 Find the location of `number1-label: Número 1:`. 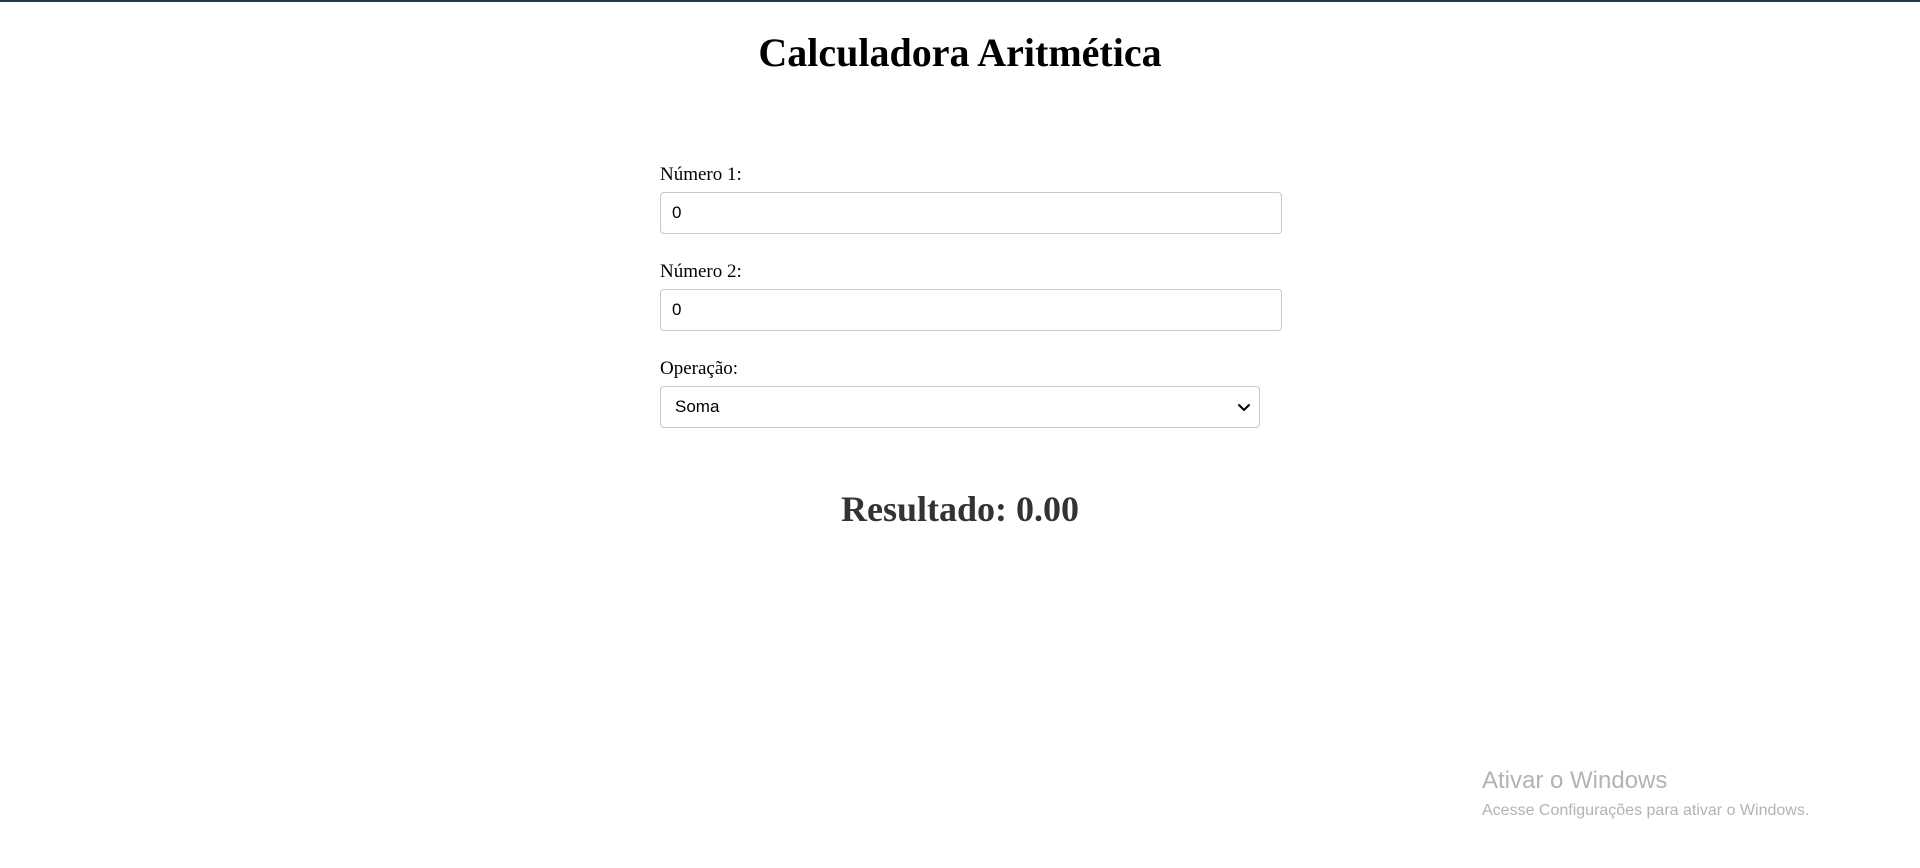

number1-label: Número 1: is located at coordinates (701, 174).